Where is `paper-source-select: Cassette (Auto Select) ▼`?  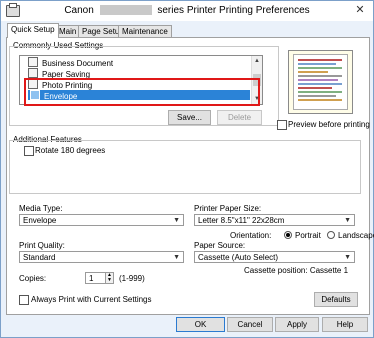
paper-source-select: Cassette (Auto Select) ▼ is located at coordinates (274, 257).